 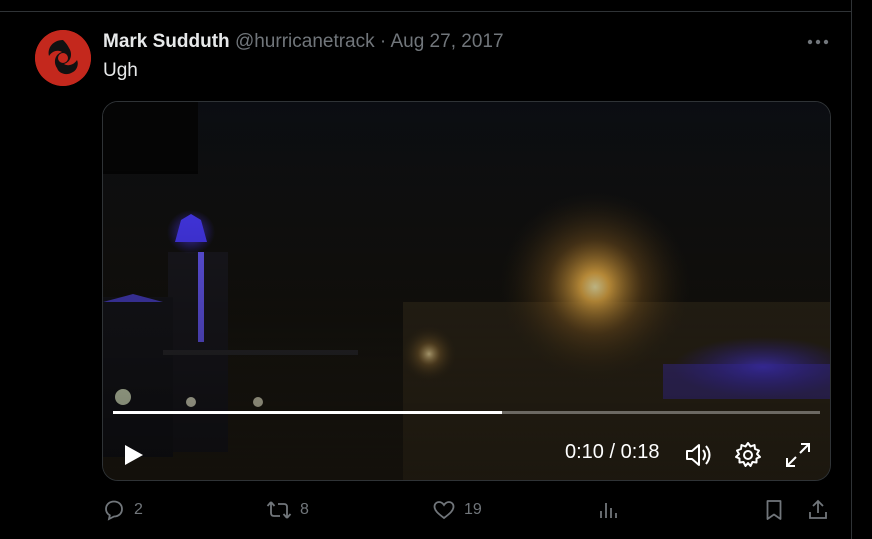 What do you see at coordinates (798, 455) in the screenshot?
I see `fullscreen-icon` at bounding box center [798, 455].